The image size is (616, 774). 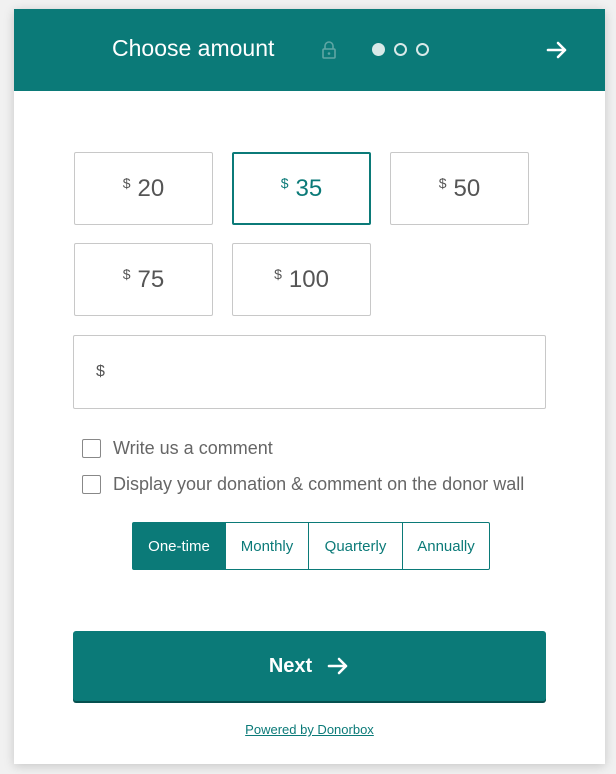 What do you see at coordinates (193, 48) in the screenshot?
I see `page-title: Choose amount` at bounding box center [193, 48].